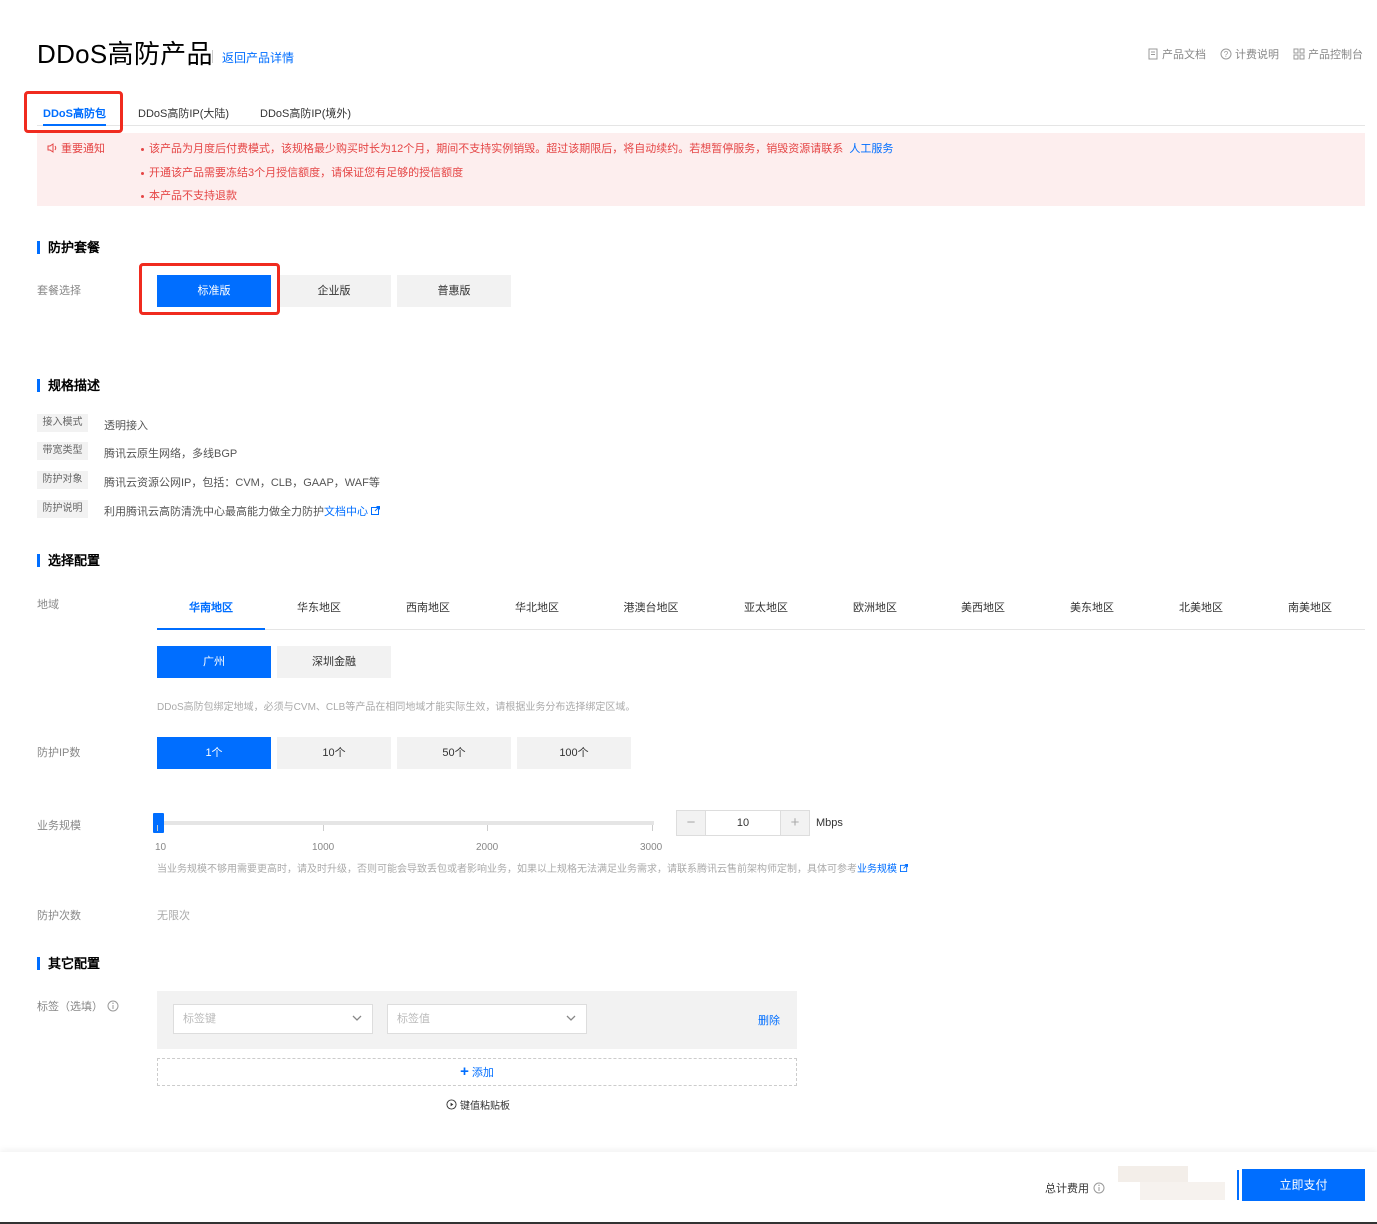  I want to click on doc-center-link: 文档中心, so click(352, 512).